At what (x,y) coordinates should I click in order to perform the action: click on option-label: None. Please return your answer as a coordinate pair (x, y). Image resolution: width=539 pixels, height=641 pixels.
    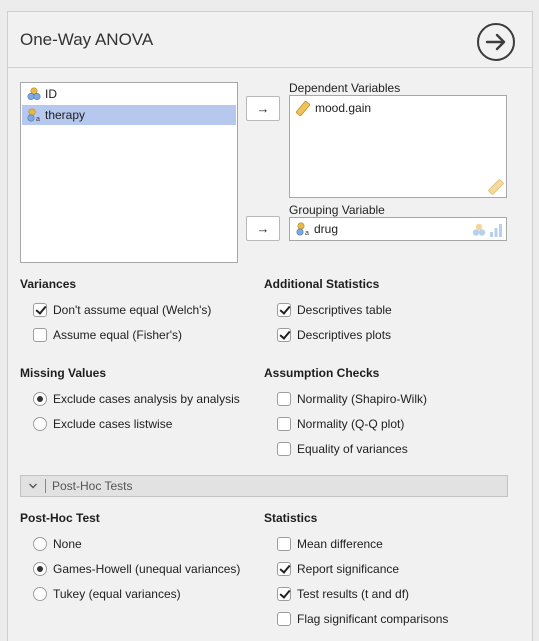
    Looking at the image, I should click on (67, 544).